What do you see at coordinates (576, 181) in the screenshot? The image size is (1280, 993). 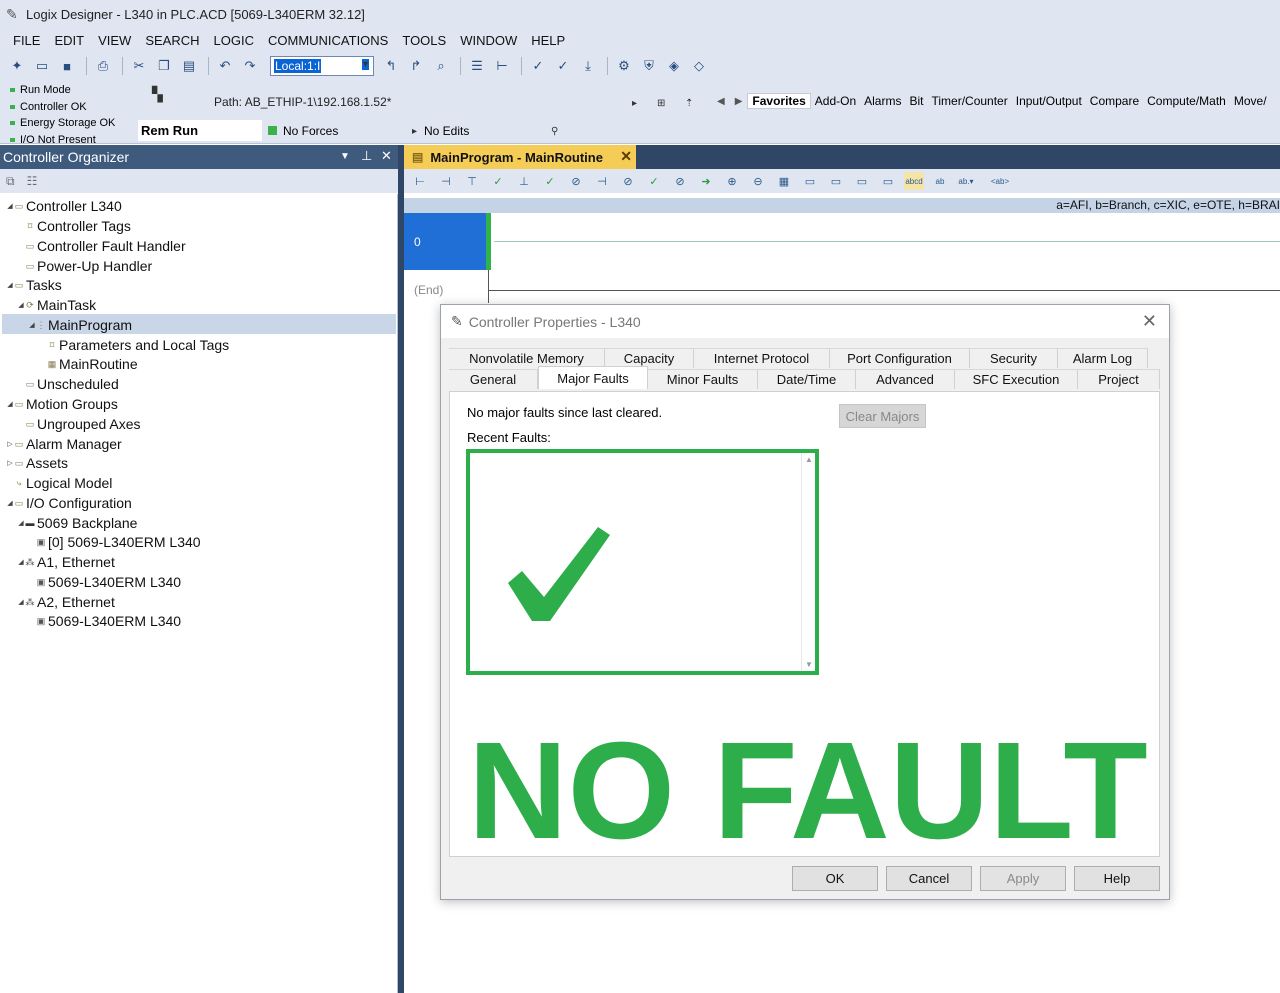 I see `test-edits-icon: ⊘` at bounding box center [576, 181].